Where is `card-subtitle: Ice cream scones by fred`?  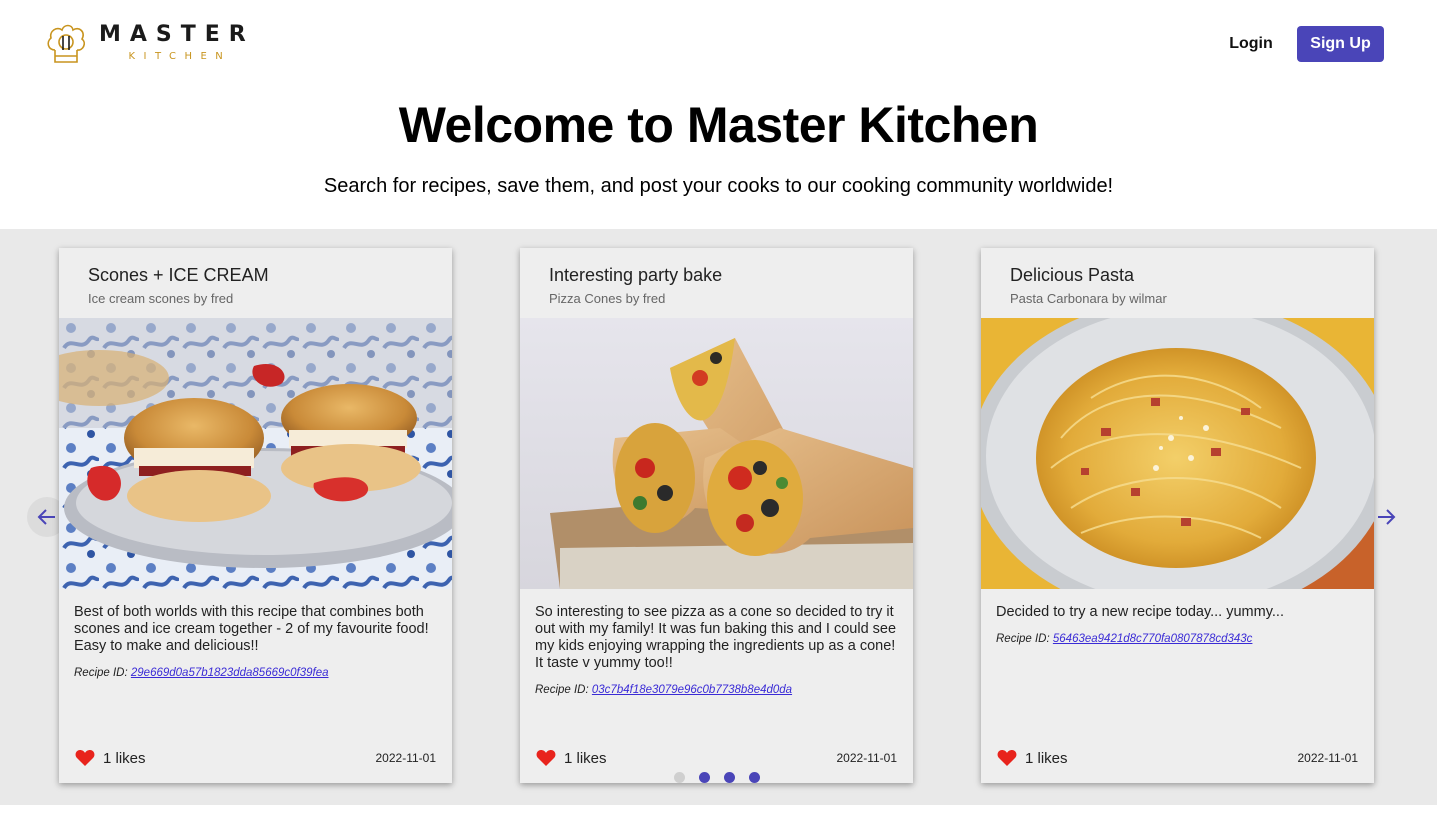 card-subtitle: Ice cream scones by fred is located at coordinates (161, 298).